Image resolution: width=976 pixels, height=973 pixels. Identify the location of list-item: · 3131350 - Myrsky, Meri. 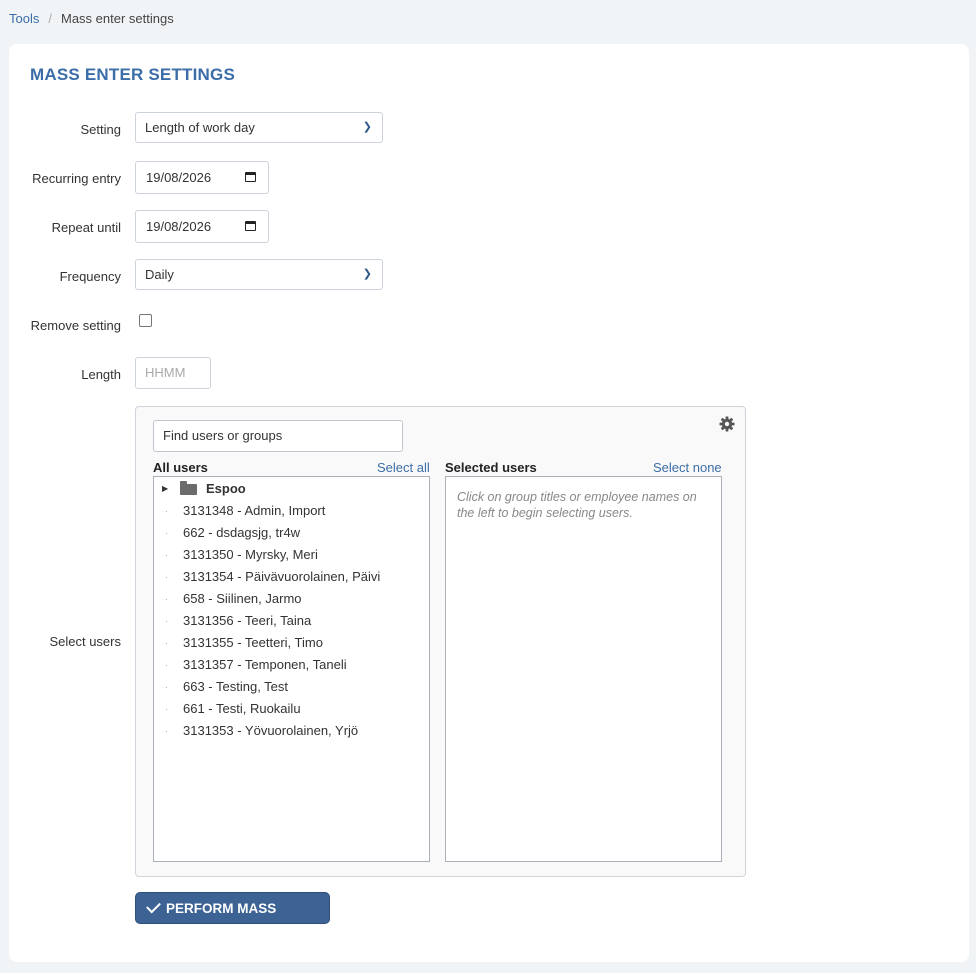
(291, 555).